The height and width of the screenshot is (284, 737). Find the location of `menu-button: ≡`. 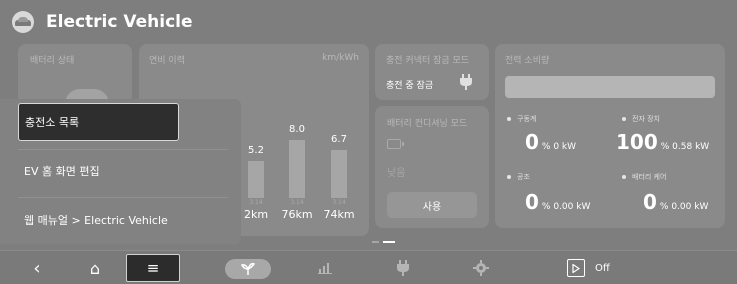

menu-button: ≡ is located at coordinates (153, 268).